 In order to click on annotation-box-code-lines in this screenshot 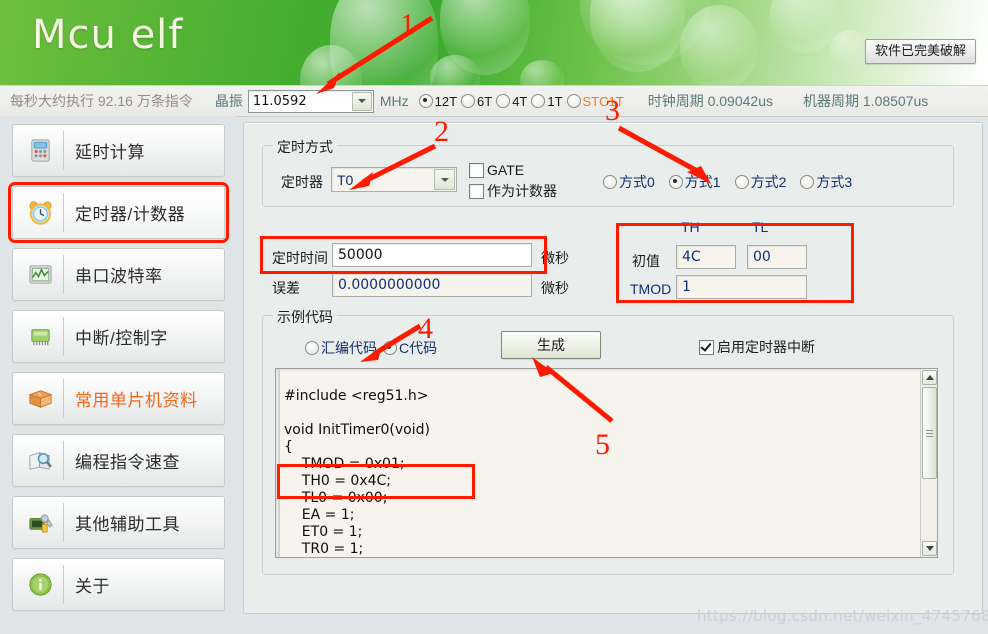, I will do `click(376, 481)`.